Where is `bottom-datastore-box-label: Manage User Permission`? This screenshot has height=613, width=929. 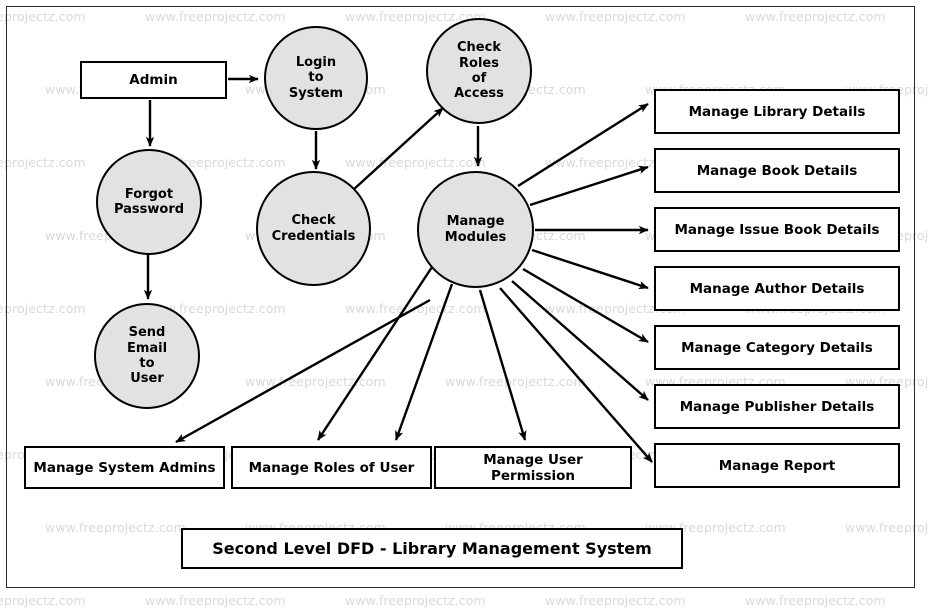 bottom-datastore-box-label: Manage User Permission is located at coordinates (533, 467).